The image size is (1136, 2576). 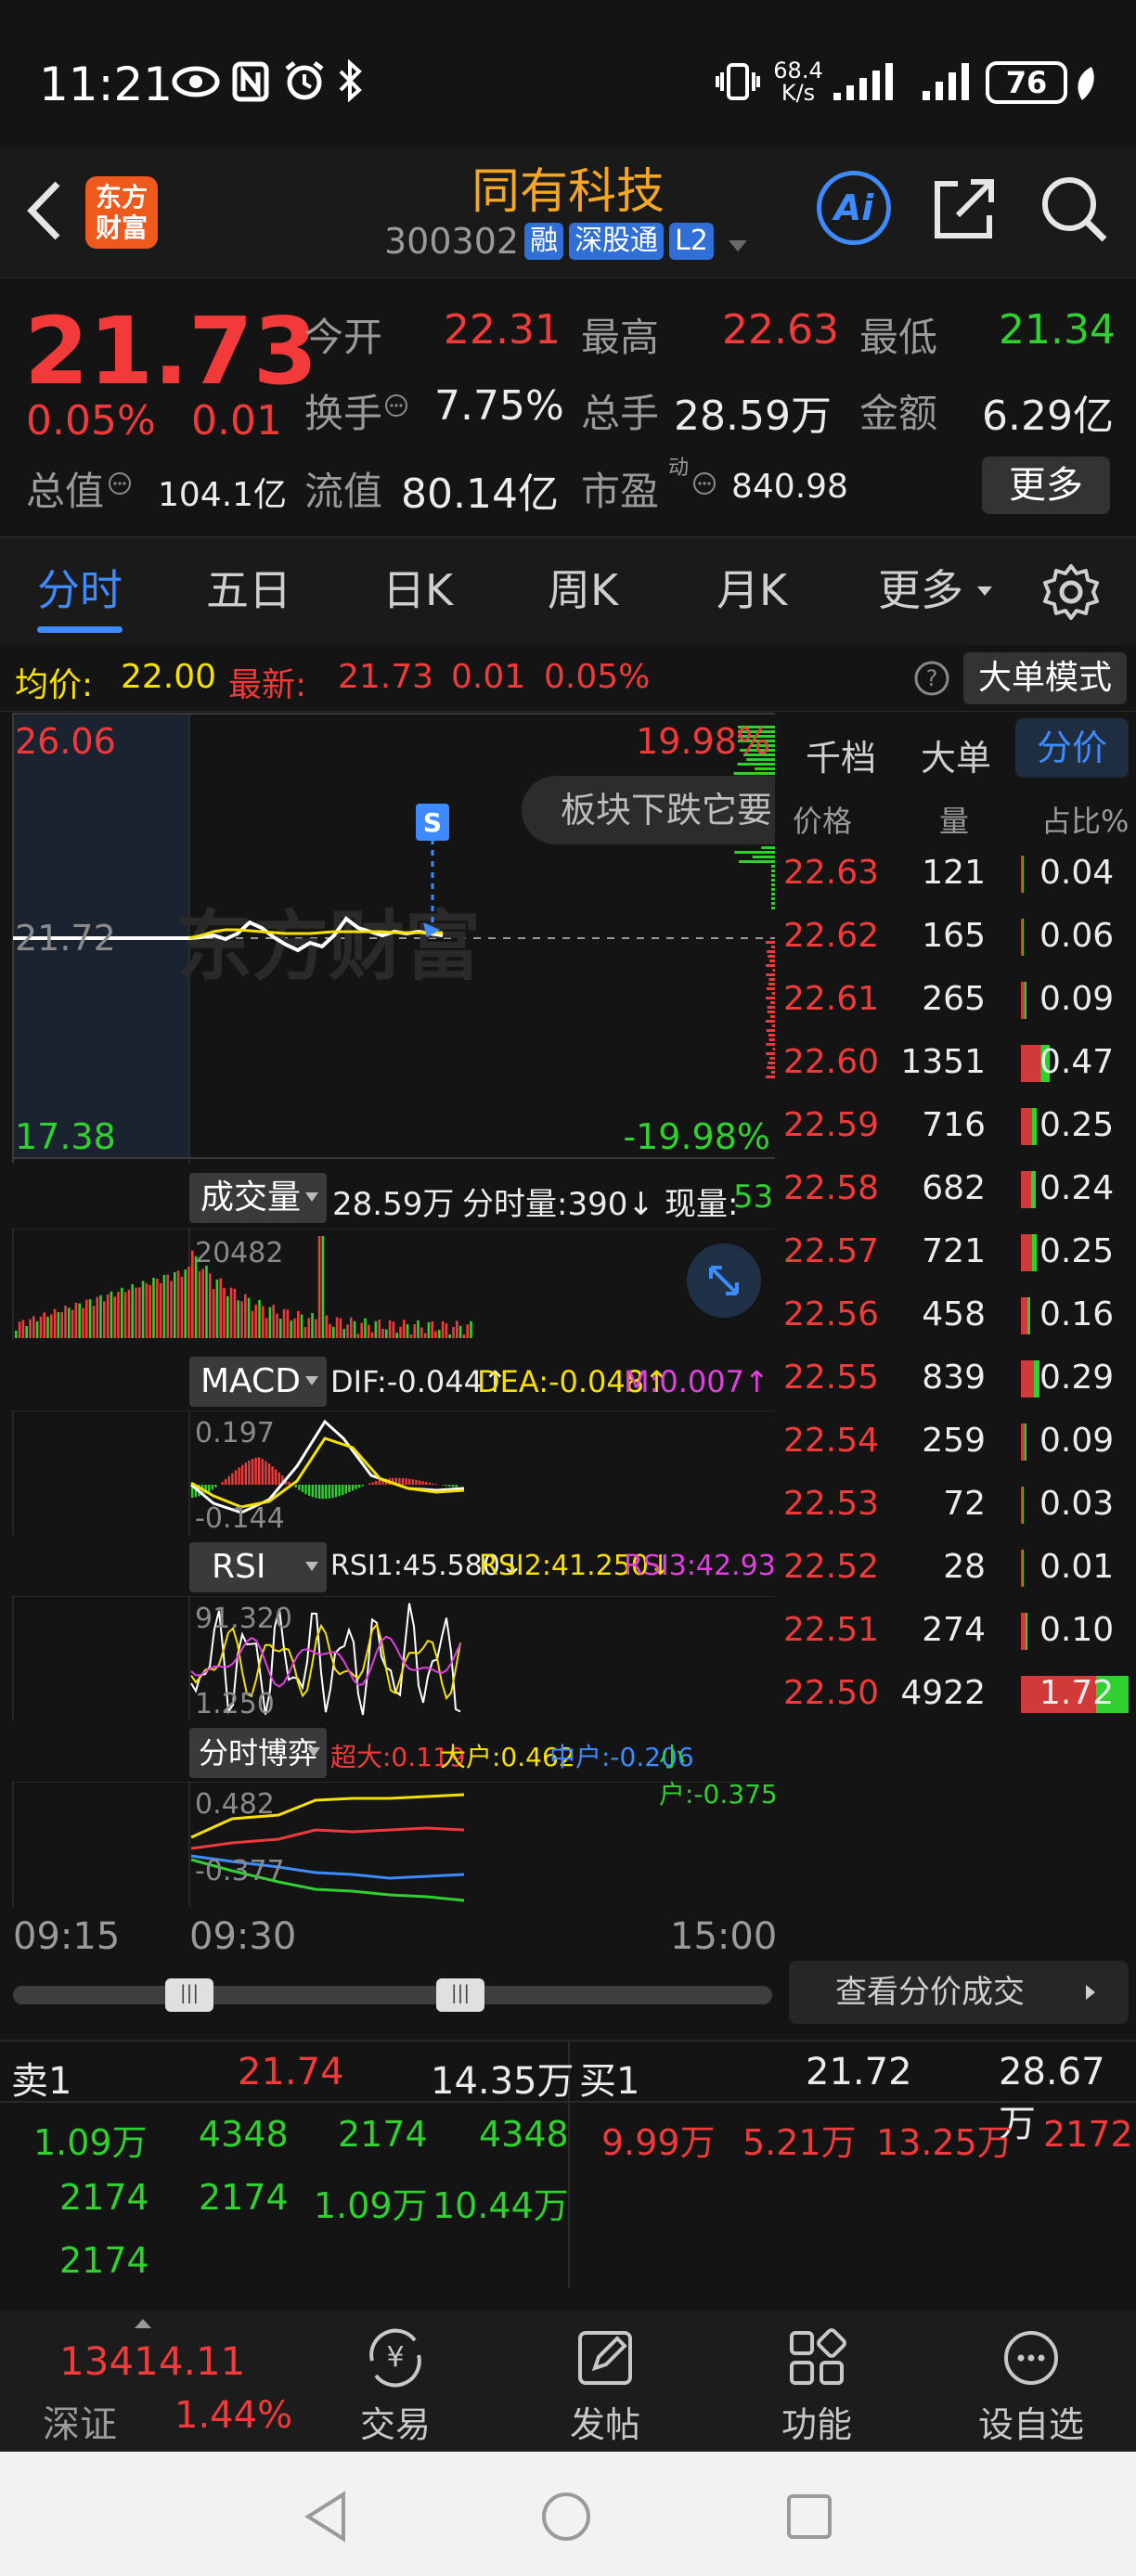 What do you see at coordinates (620, 337) in the screenshot?
I see `high-label: 最高` at bounding box center [620, 337].